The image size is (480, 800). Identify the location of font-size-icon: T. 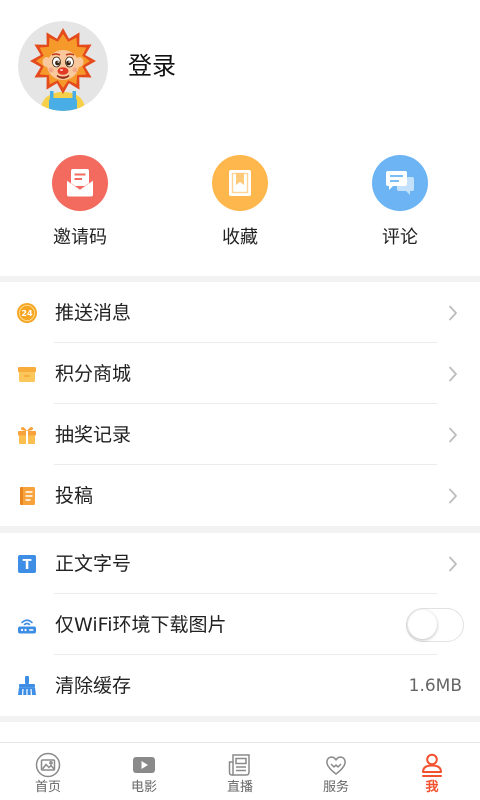
(27, 564).